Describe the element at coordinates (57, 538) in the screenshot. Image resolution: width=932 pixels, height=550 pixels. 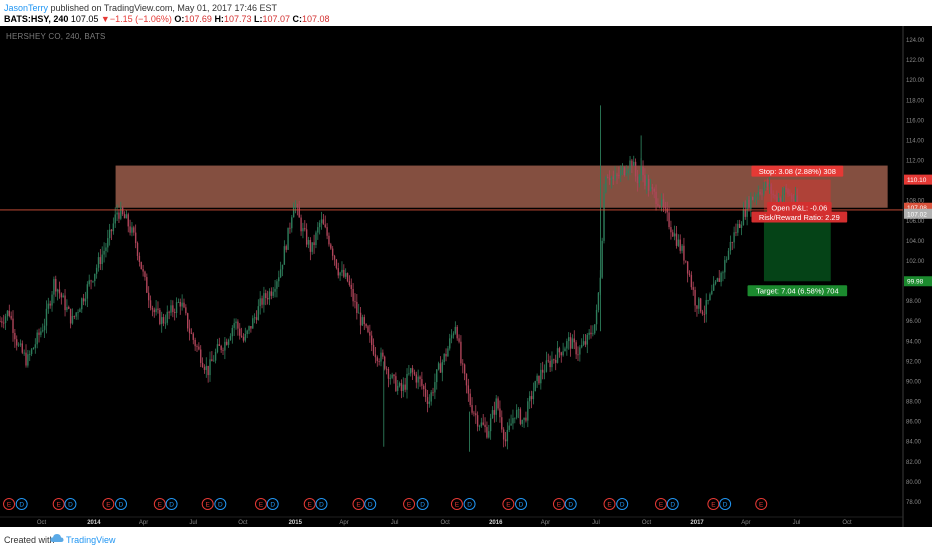
I see `tradingview-cloud-icon` at that location.